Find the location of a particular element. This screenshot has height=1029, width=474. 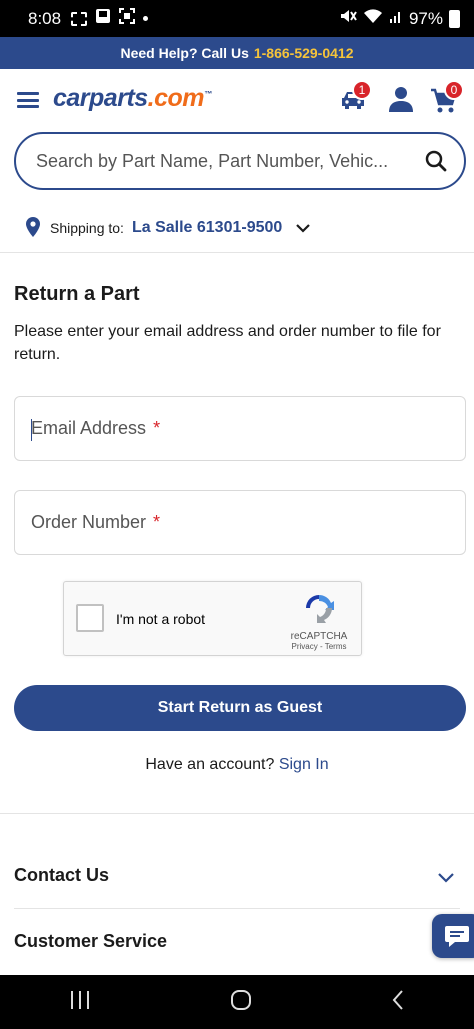

logo-tm: ™ is located at coordinates (208, 94).